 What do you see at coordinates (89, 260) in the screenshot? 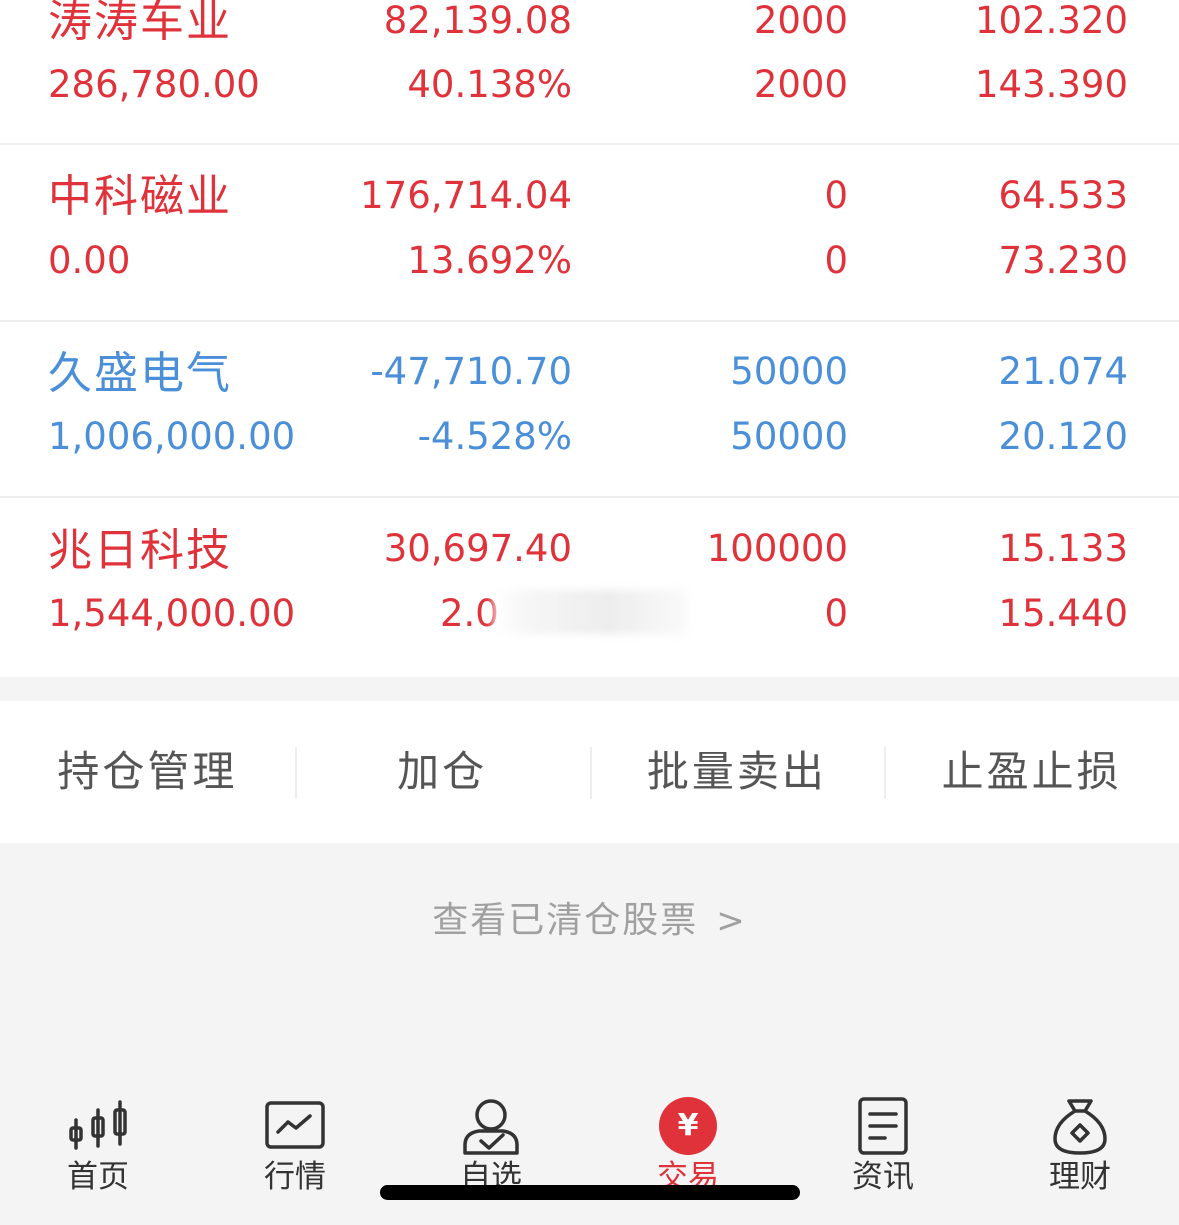
I see `market-value: 0.00` at bounding box center [89, 260].